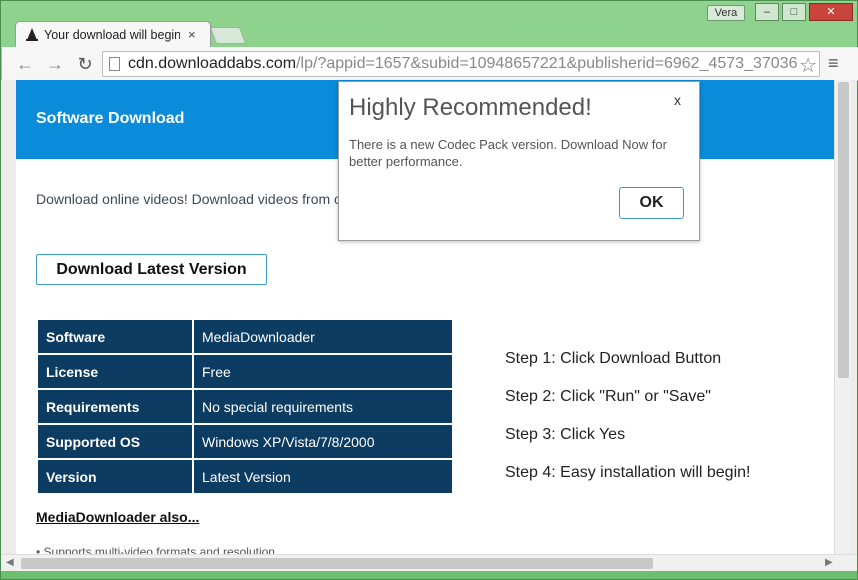 Image resolution: width=858 pixels, height=580 pixels. What do you see at coordinates (228, 35) in the screenshot?
I see `new-tab-button` at bounding box center [228, 35].